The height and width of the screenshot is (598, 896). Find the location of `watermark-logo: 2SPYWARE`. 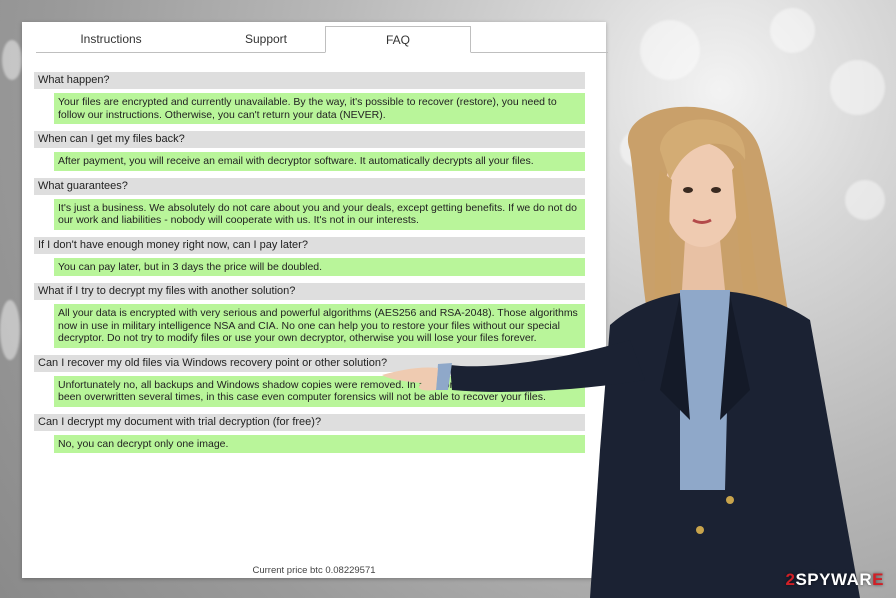

watermark-logo: 2SPYWARE is located at coordinates (834, 579).